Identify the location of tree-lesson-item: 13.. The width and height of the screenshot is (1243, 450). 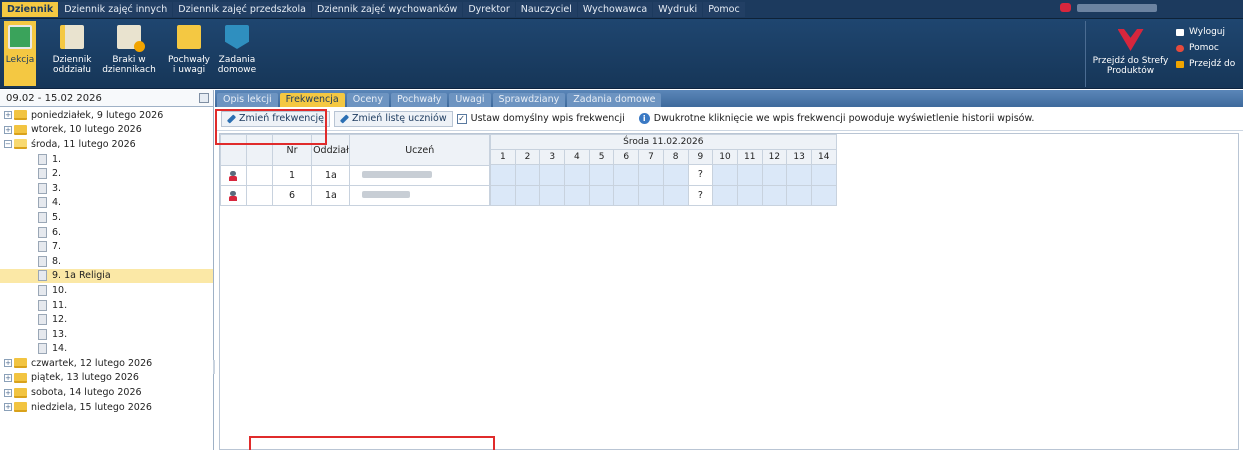
(106, 334).